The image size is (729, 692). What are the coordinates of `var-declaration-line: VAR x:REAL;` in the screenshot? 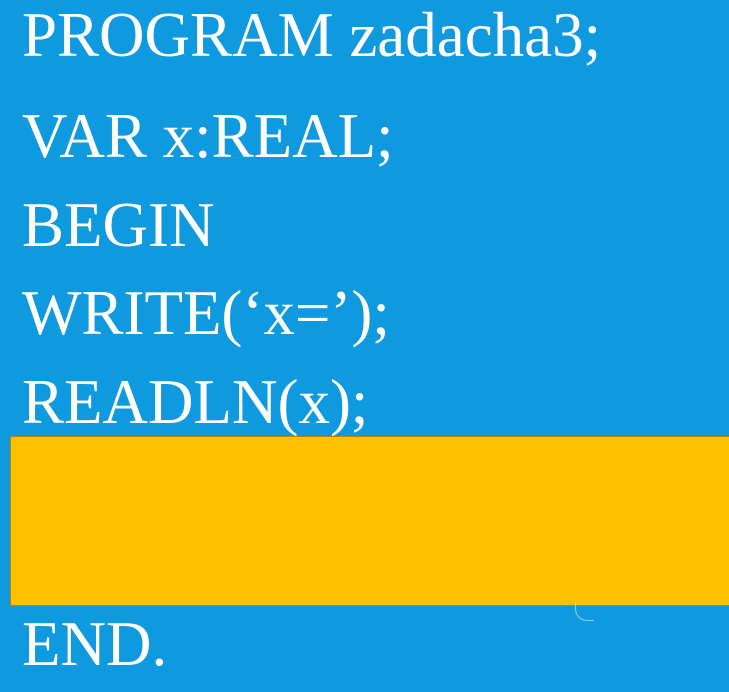 It's located at (208, 136).